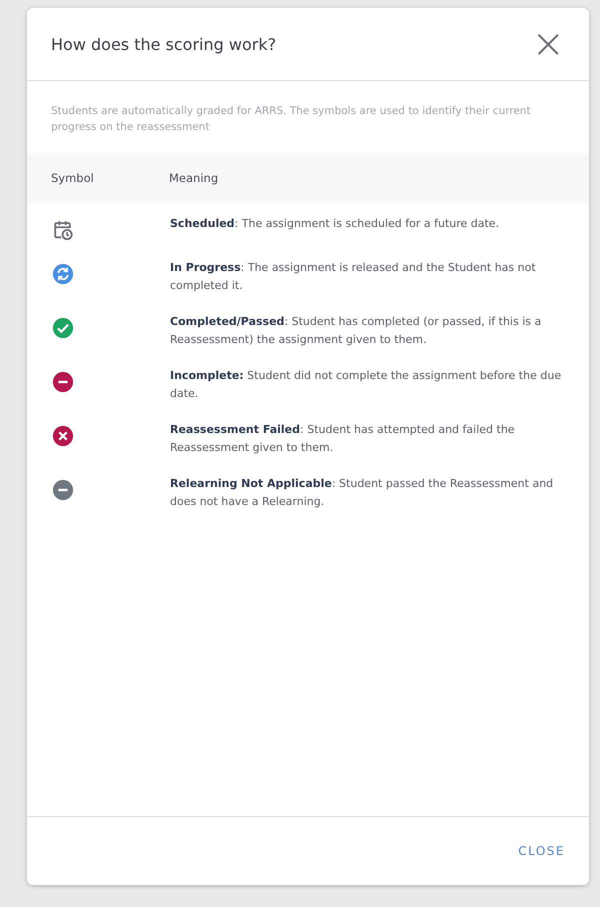 This screenshot has height=907, width=600. I want to click on meaning-text: Scheduled: The assignment is scheduled for a future date., so click(335, 224).